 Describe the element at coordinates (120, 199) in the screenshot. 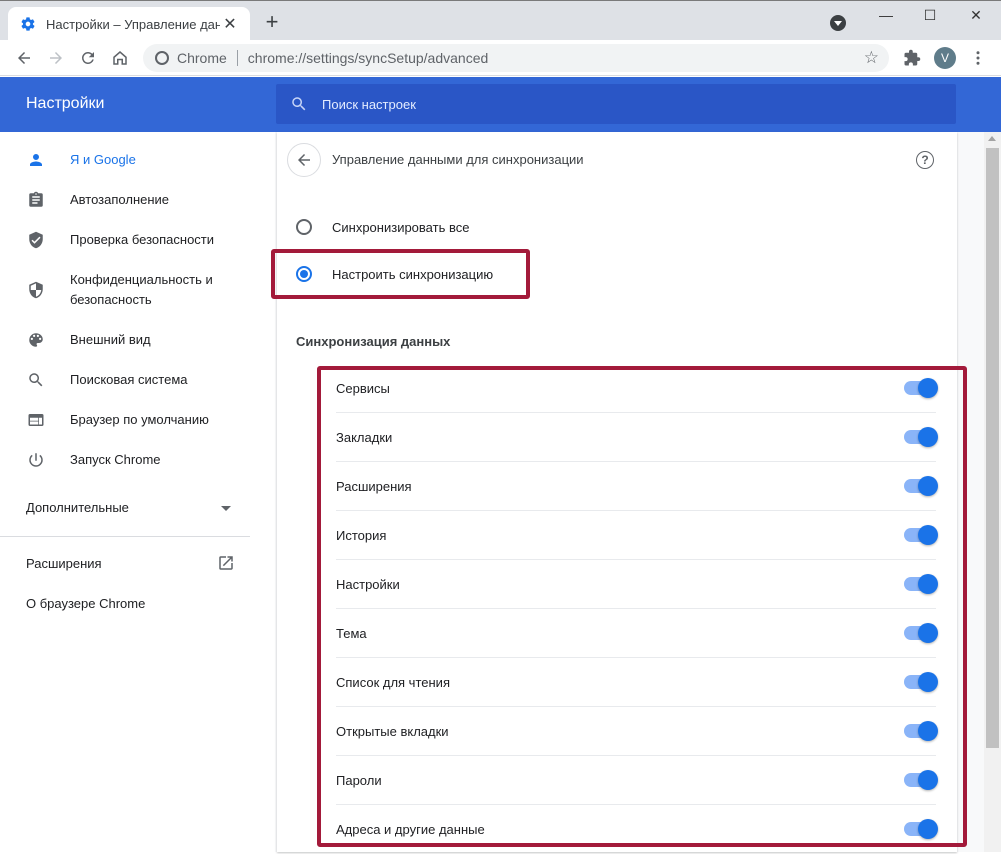

I see `sidebar-item-label: Автозаполнение` at that location.